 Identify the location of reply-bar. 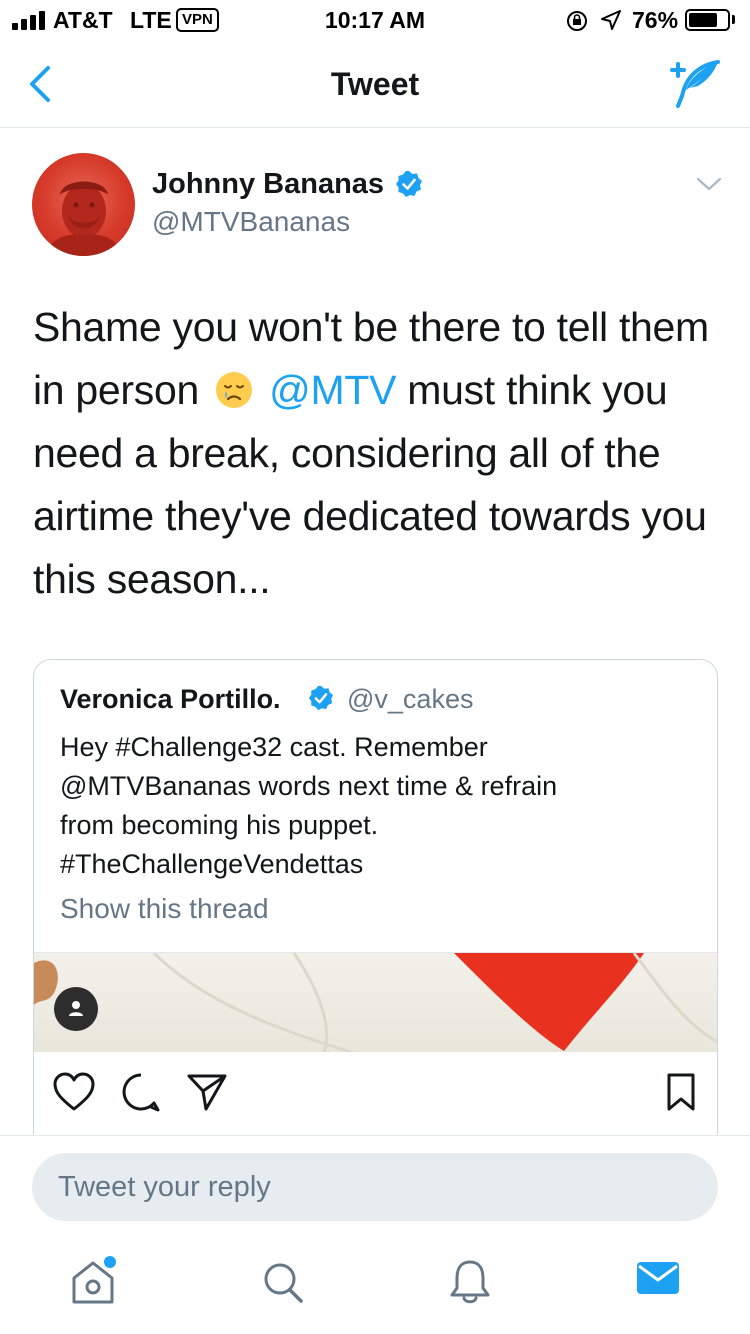
(375, 1185).